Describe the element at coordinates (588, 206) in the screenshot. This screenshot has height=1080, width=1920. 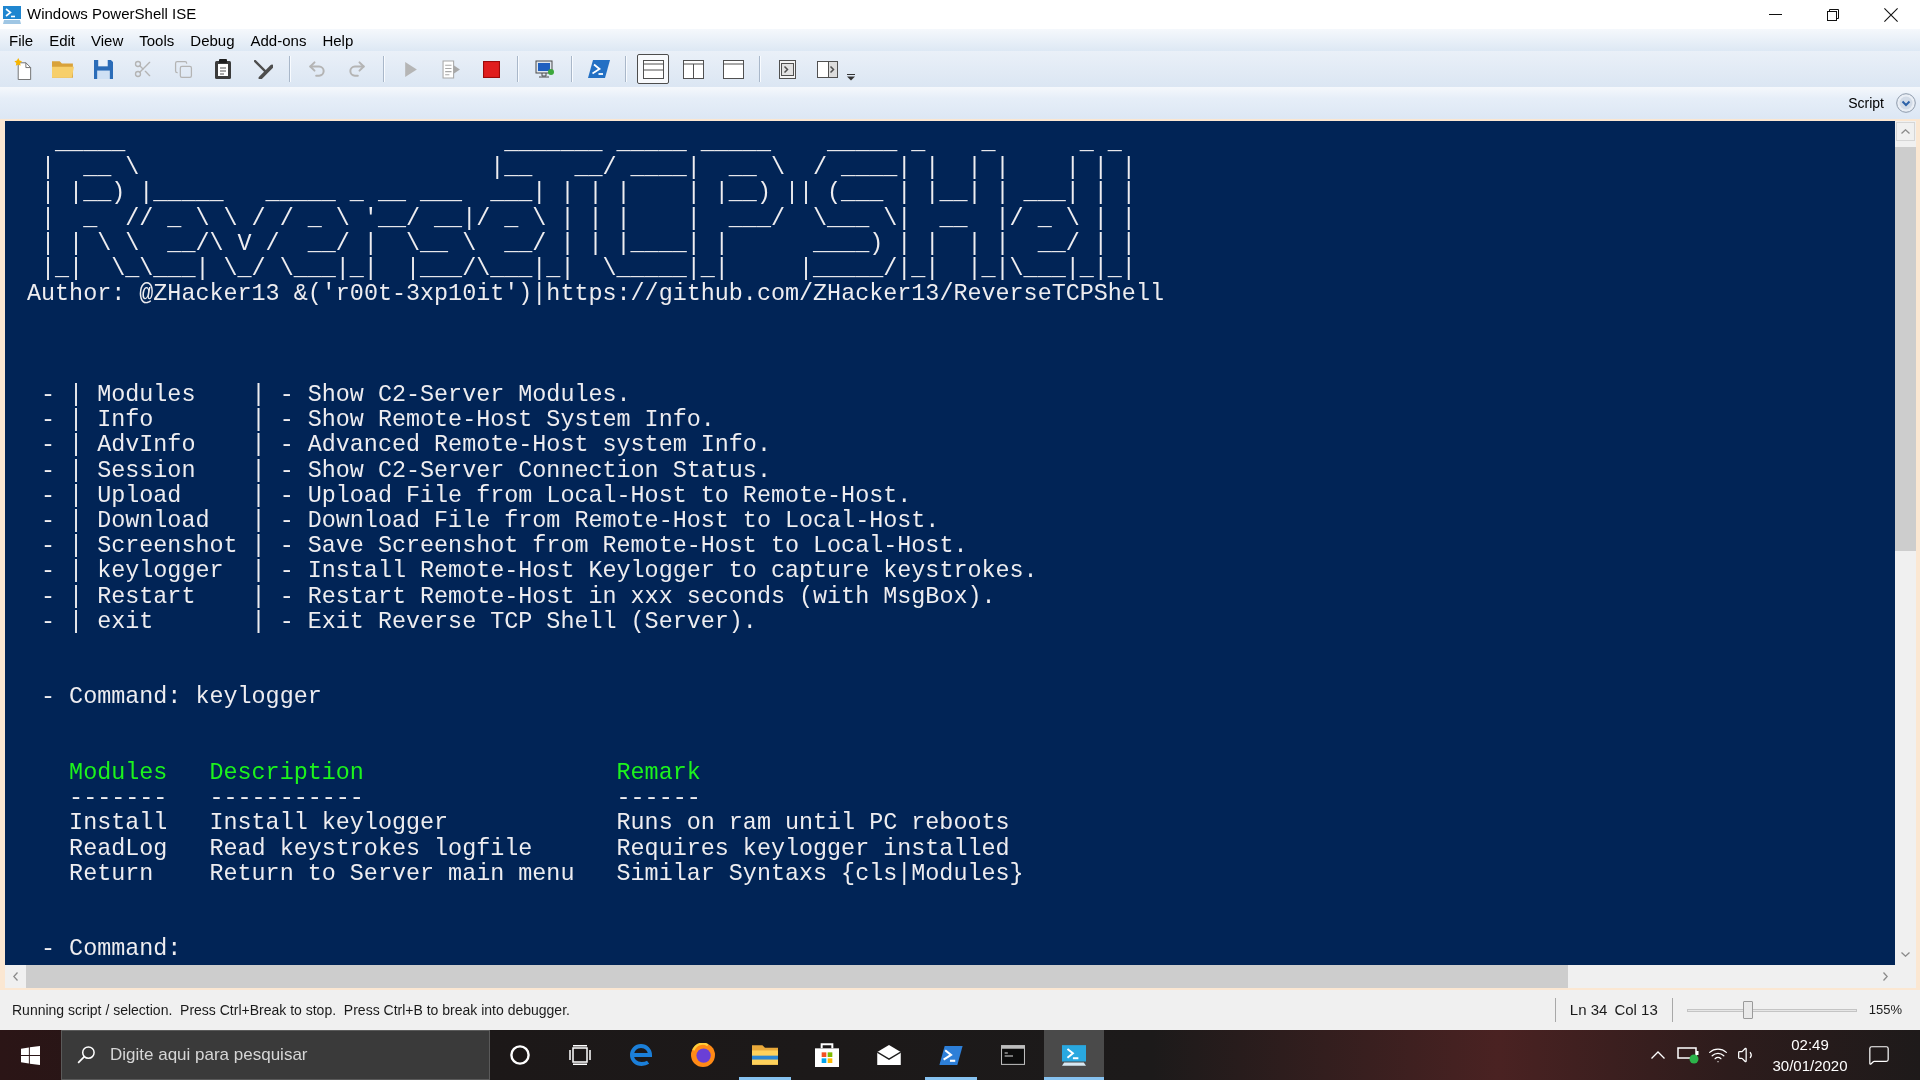
I see `ascii-art-text: _____ _______ _____ _____ _____ _ _ _ _ | __ \ |__ __/ ____| __ \ / ____| | | | | | | | |__) |_____ _____ _ __ ___ ___| | | | | |__) || (___ | |__| | ___| | | | _ // _ \ \ / / _ \ '__/ __|/ _ \ | | | | ___/ \___ \| __ |/ _ \ | | | | \ \ __/\ V / __/ | \__ \ __/ | | |____| | ____) | | | | __/ | | |_| \_\___| \_/ \___|_| |___/\___|_| \_____|_| |_____/|_| |_|\___|_|_|` at that location.